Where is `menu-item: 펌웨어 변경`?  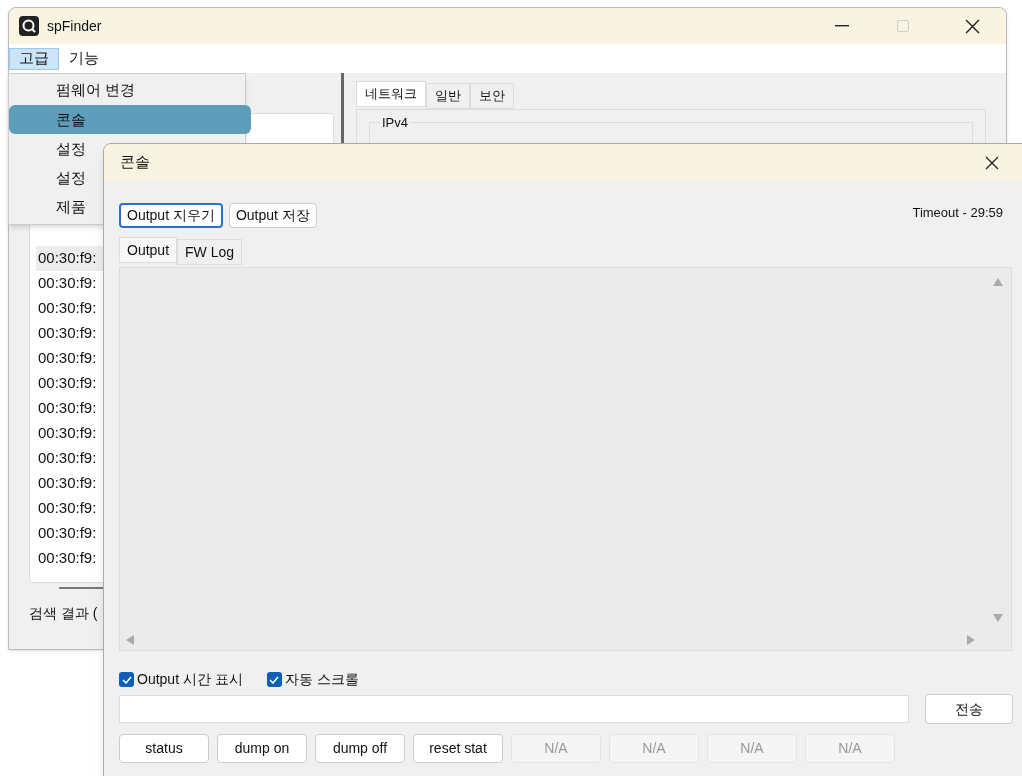
menu-item: 펌웨어 변경 is located at coordinates (127, 91).